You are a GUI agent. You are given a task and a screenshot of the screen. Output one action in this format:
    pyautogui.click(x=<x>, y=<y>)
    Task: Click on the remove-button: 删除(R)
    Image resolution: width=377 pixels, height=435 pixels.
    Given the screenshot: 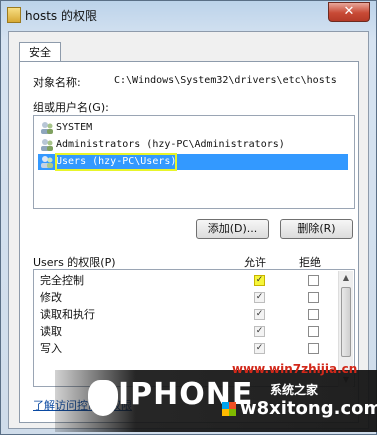 What is the action you would take?
    pyautogui.click(x=316, y=229)
    